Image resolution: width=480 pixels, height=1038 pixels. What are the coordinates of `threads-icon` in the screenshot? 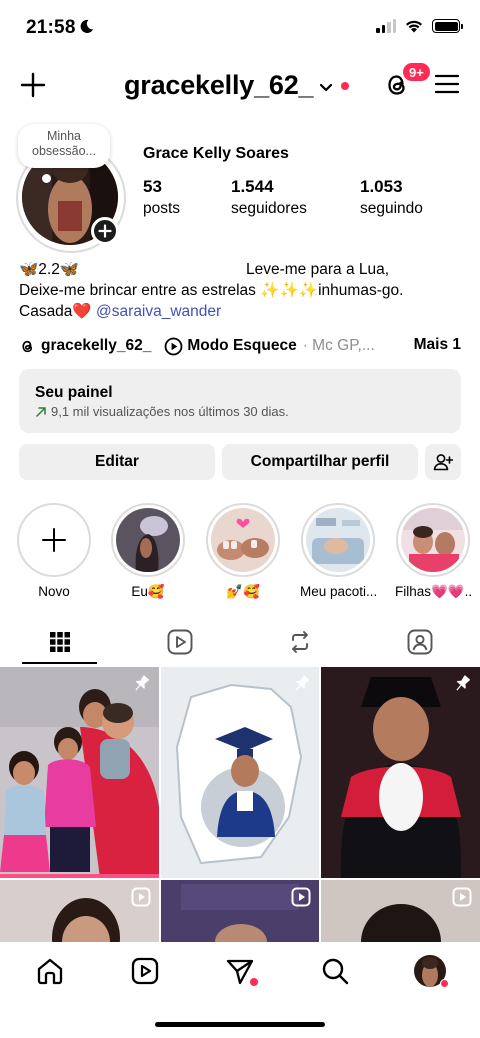 It's located at (27, 346).